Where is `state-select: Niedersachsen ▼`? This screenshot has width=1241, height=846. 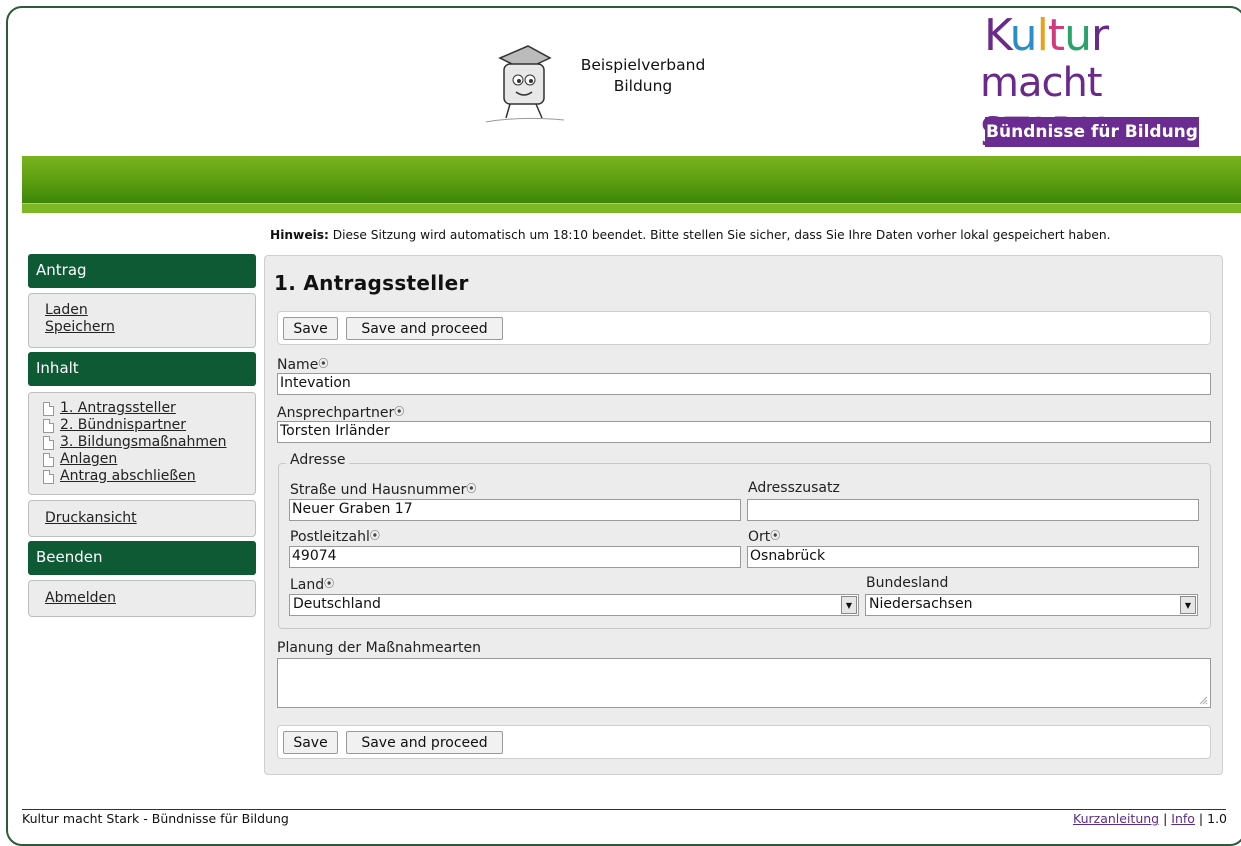 state-select: Niedersachsen ▼ is located at coordinates (1031, 605).